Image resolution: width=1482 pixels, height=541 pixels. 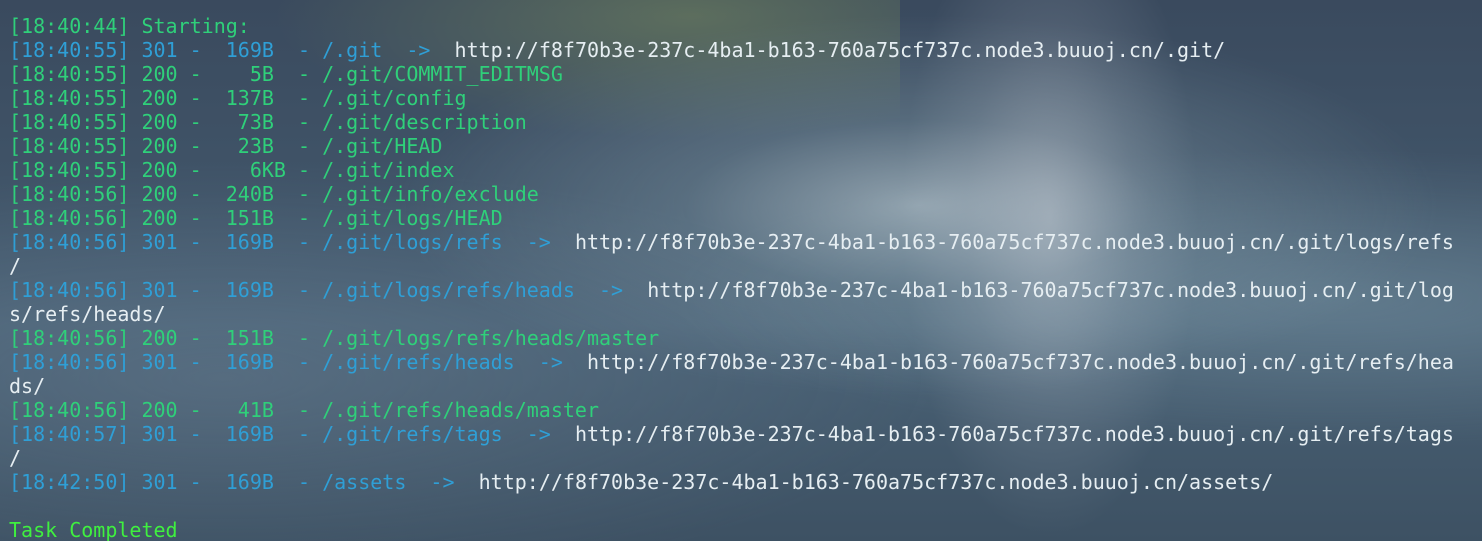 What do you see at coordinates (232, 50) in the screenshot?
I see `line-prefix: [18:40:55] 301 - 169B - /.git ->` at bounding box center [232, 50].